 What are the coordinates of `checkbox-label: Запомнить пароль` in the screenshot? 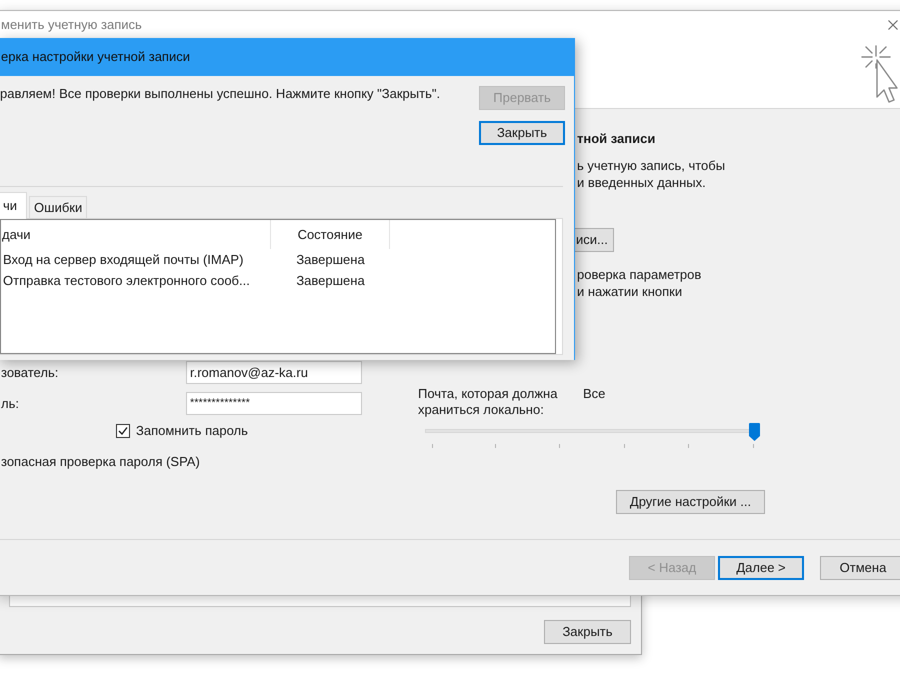 It's located at (192, 431).